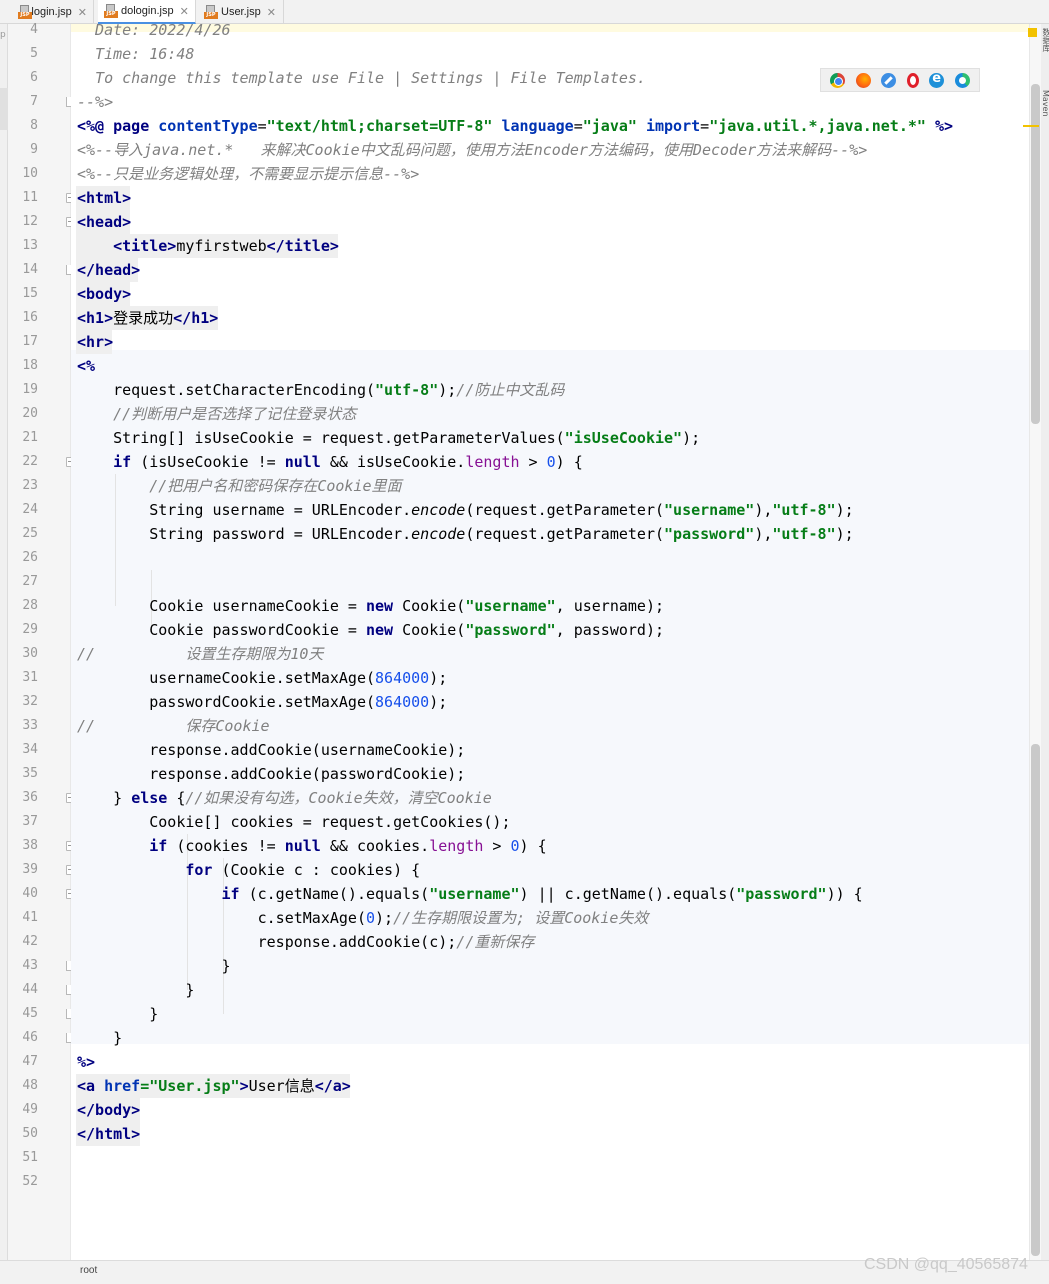 Image resolution: width=1049 pixels, height=1284 pixels. Describe the element at coordinates (709, 510) in the screenshot. I see `code-token: "username"` at that location.